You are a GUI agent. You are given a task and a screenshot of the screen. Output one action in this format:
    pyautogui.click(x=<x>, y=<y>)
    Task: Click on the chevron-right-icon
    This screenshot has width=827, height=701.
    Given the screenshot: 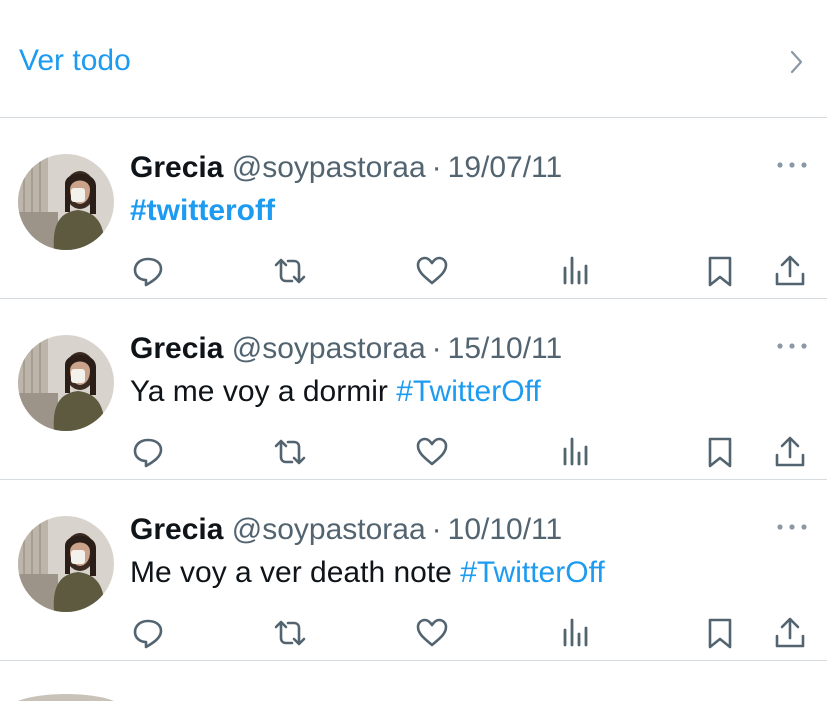 What is the action you would take?
    pyautogui.click(x=796, y=64)
    